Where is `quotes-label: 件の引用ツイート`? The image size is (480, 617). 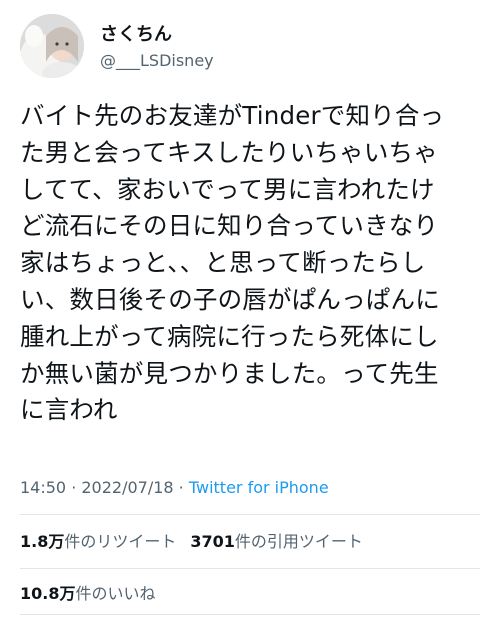 quotes-label: 件の引用ツイート is located at coordinates (298, 541).